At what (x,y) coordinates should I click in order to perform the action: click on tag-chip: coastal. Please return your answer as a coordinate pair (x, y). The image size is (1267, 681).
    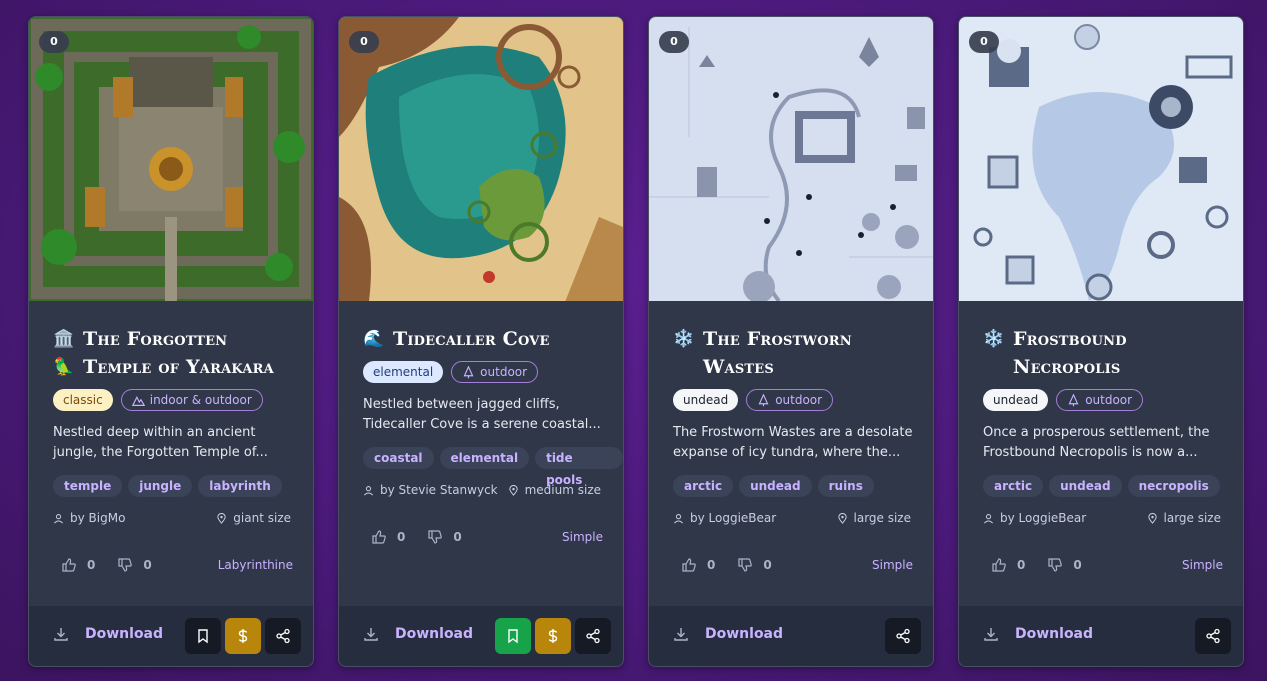
    Looking at the image, I should click on (398, 458).